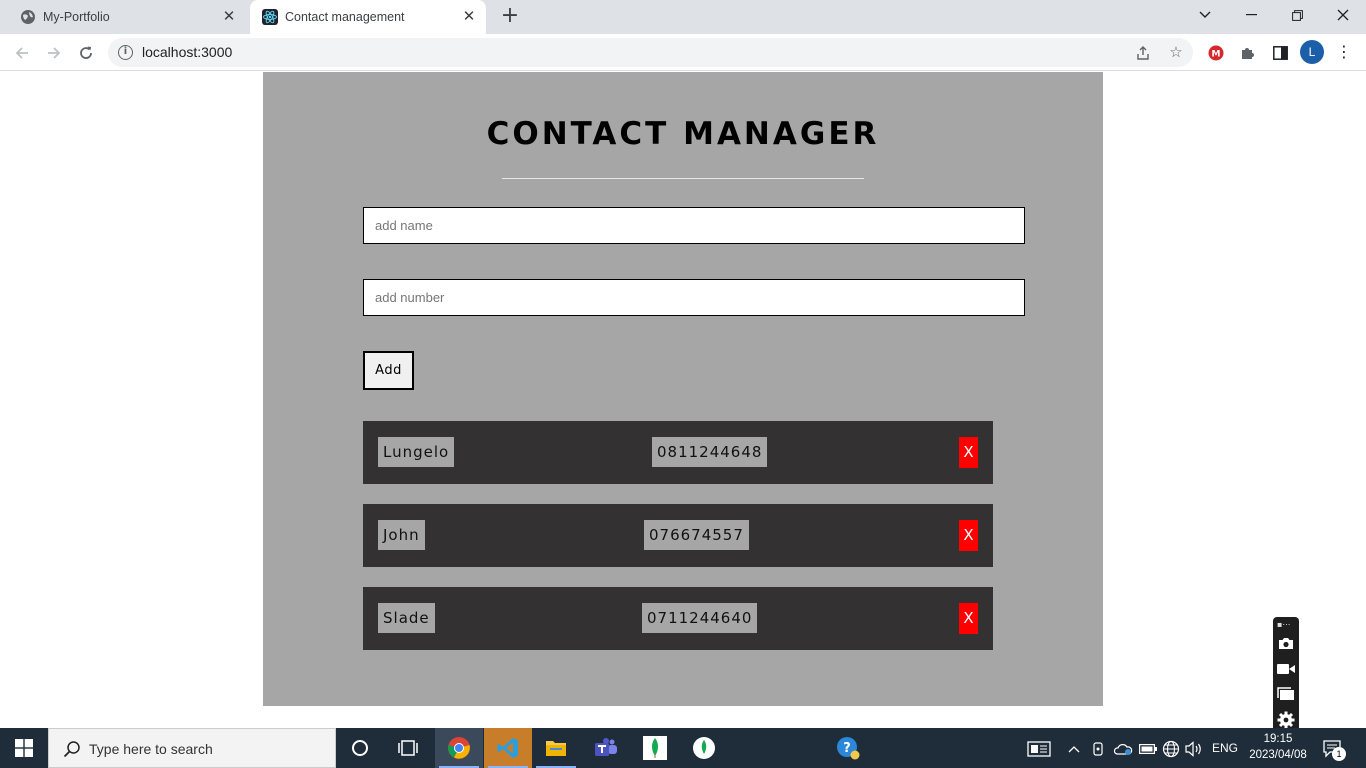 The height and width of the screenshot is (768, 1366). I want to click on notification-count-badge: 1, so click(1339, 754).